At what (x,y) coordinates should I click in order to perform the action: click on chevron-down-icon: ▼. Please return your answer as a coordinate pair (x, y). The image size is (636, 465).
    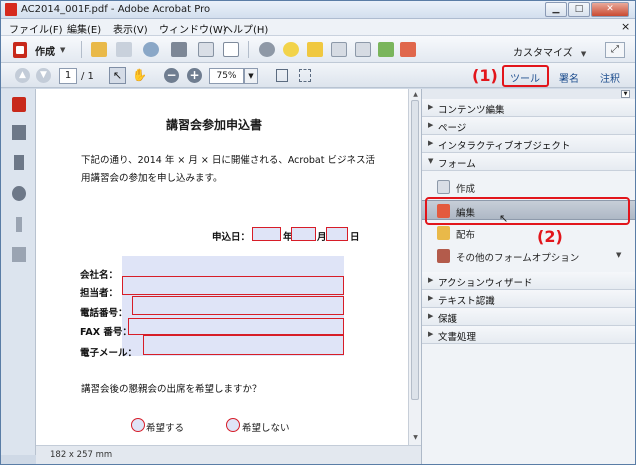
    Looking at the image, I should click on (431, 161).